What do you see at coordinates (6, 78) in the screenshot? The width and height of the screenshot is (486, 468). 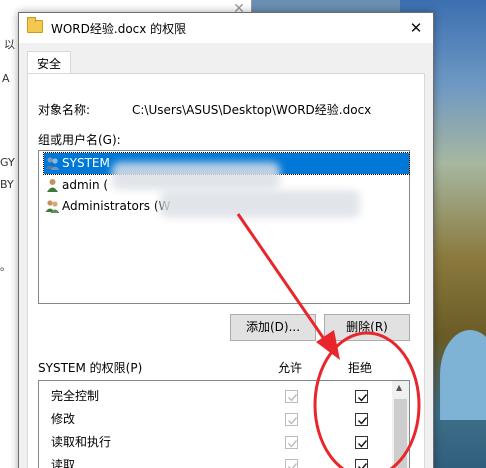 I see `background-edge-text: A` at bounding box center [6, 78].